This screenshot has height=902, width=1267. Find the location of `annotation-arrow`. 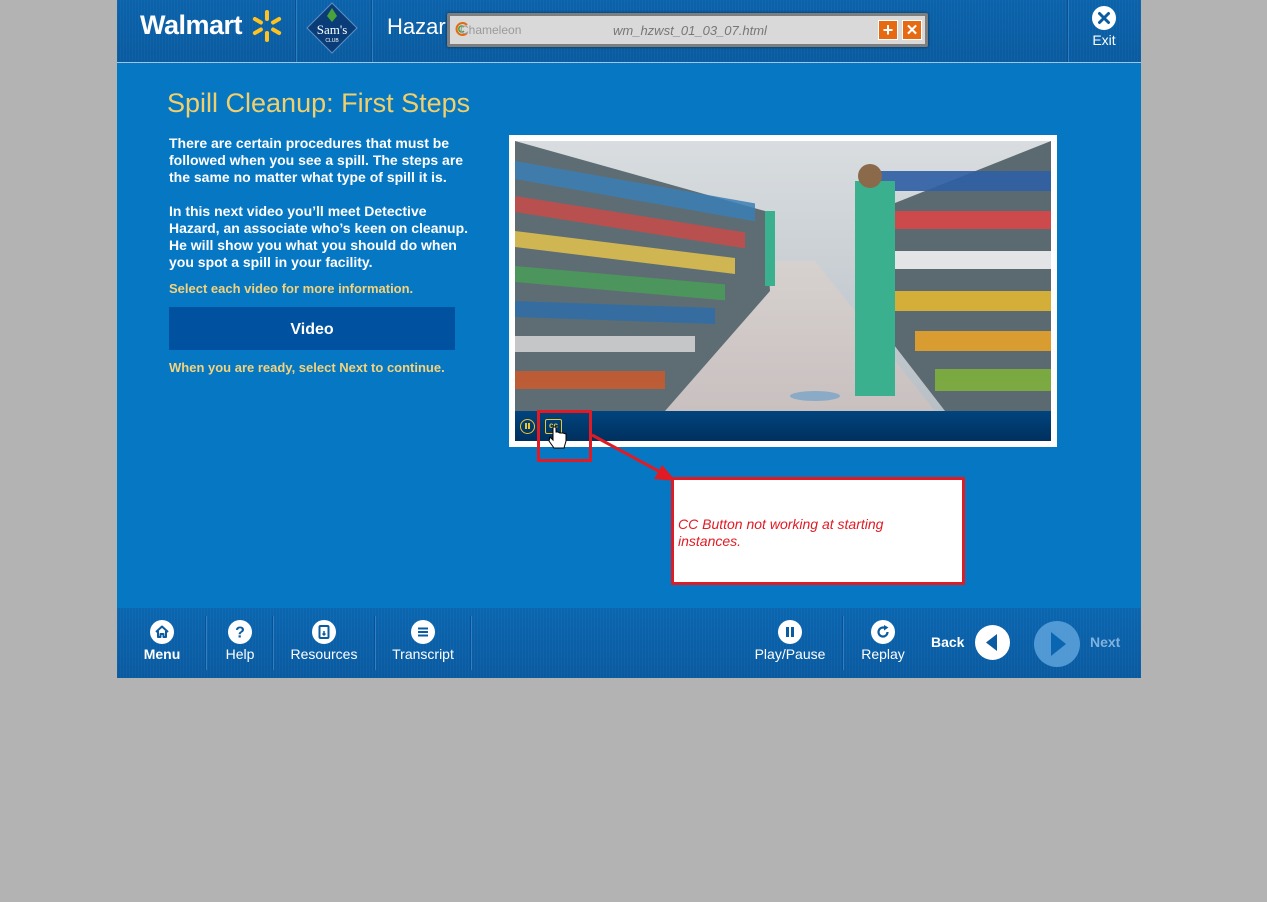

annotation-arrow is located at coordinates (612, 453).